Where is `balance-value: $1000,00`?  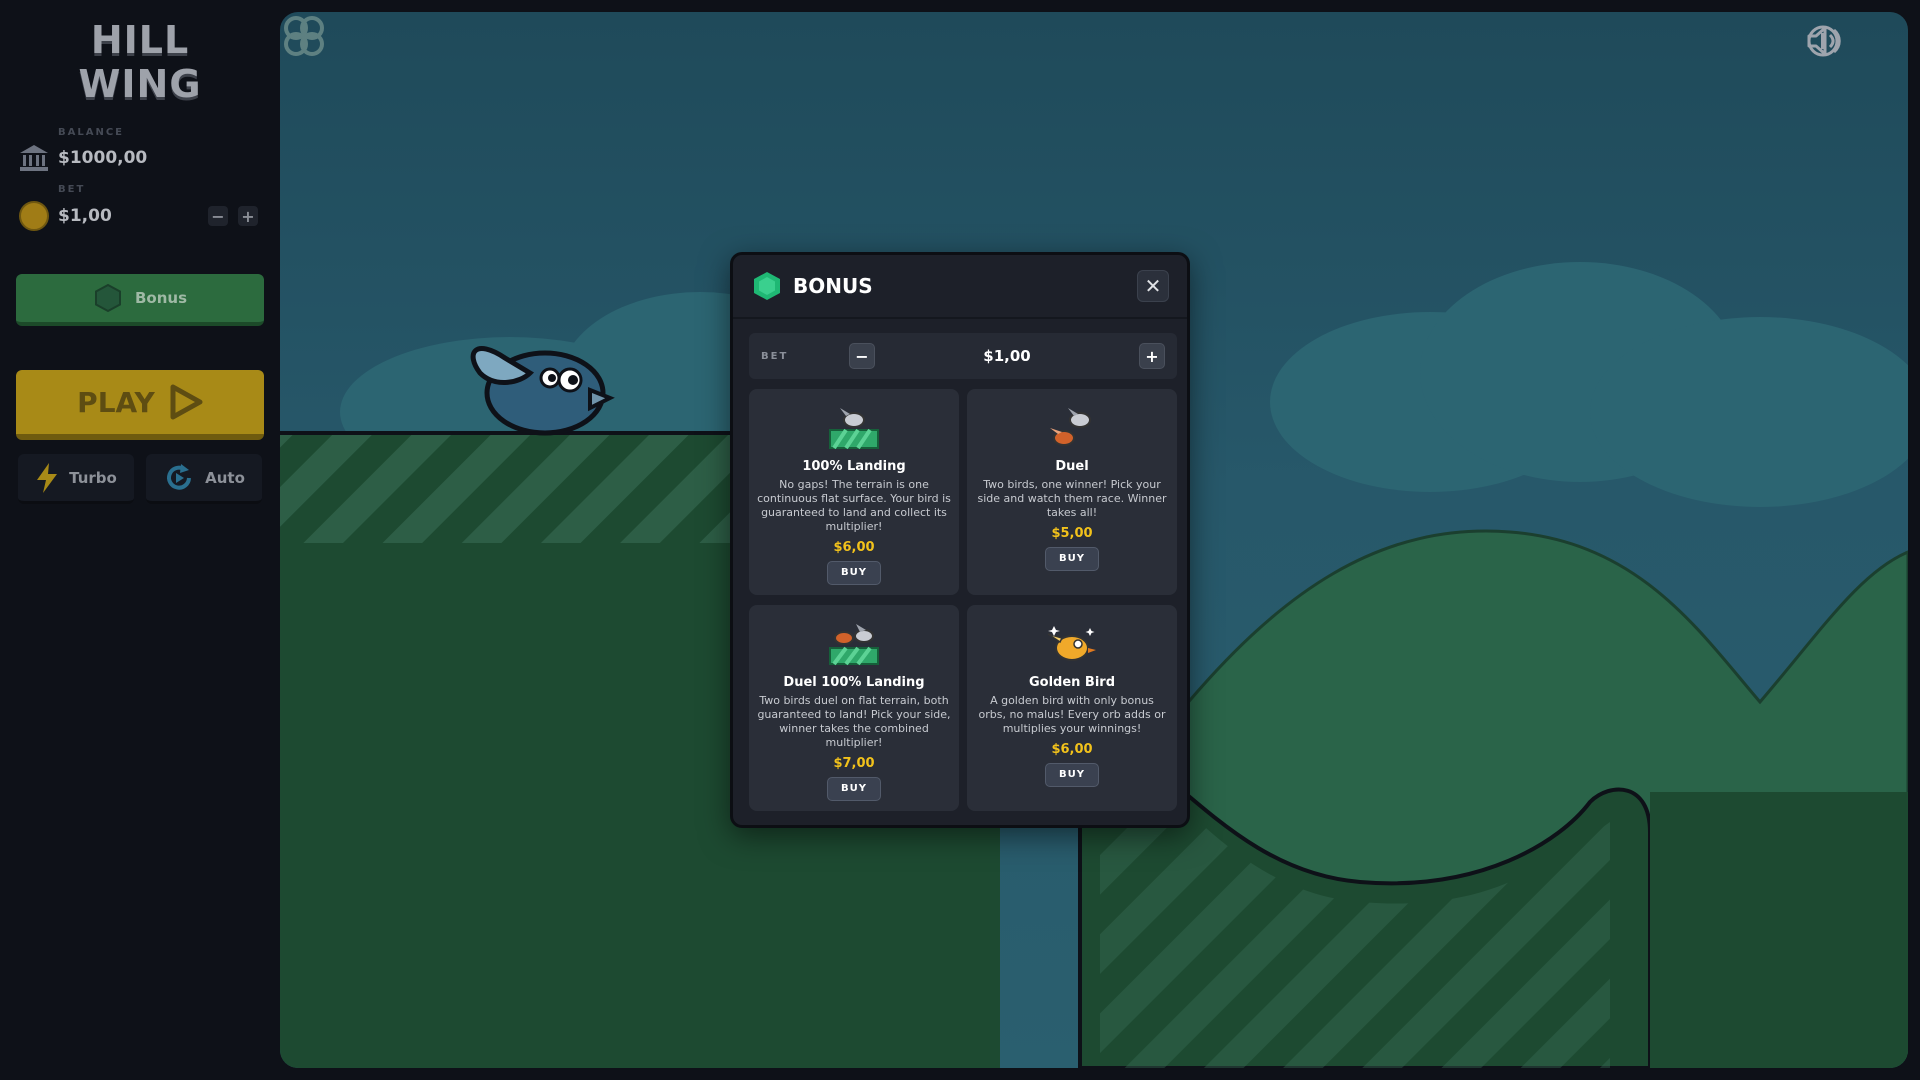
balance-value: $1000,00 is located at coordinates (103, 158).